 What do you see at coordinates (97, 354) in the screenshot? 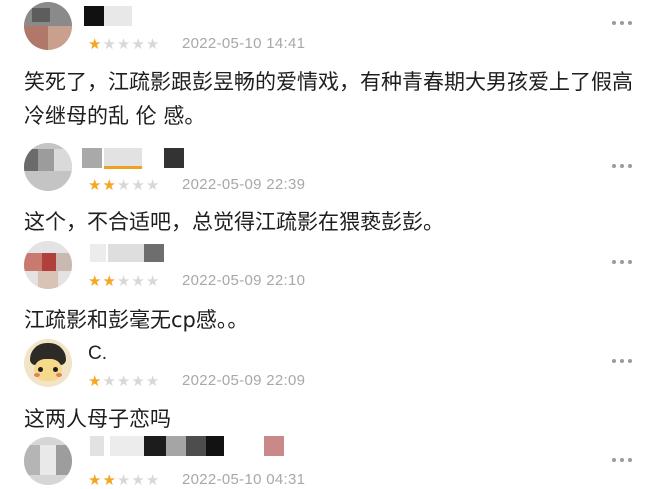
I see `username: C.` at bounding box center [97, 354].